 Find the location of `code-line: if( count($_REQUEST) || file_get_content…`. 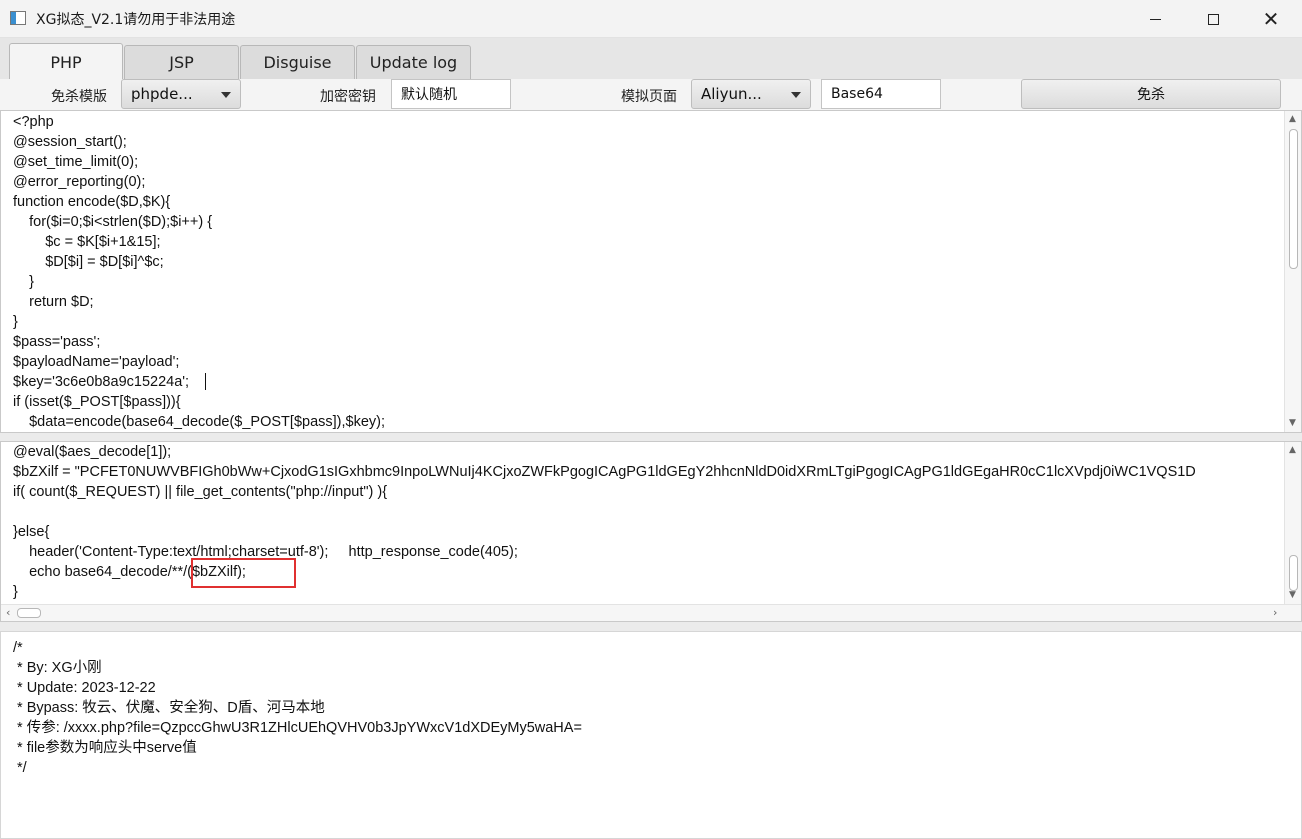

code-line: if( count($_REQUEST) || file_get_content… is located at coordinates (200, 492).